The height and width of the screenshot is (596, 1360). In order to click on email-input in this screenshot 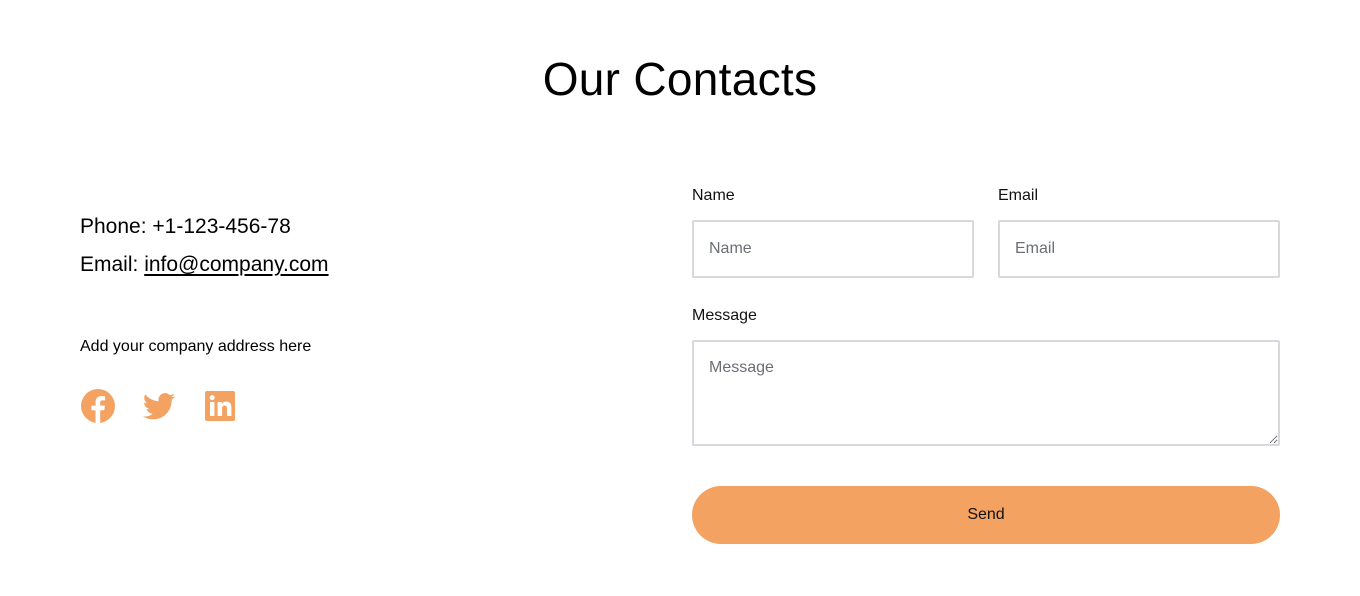, I will do `click(1139, 249)`.